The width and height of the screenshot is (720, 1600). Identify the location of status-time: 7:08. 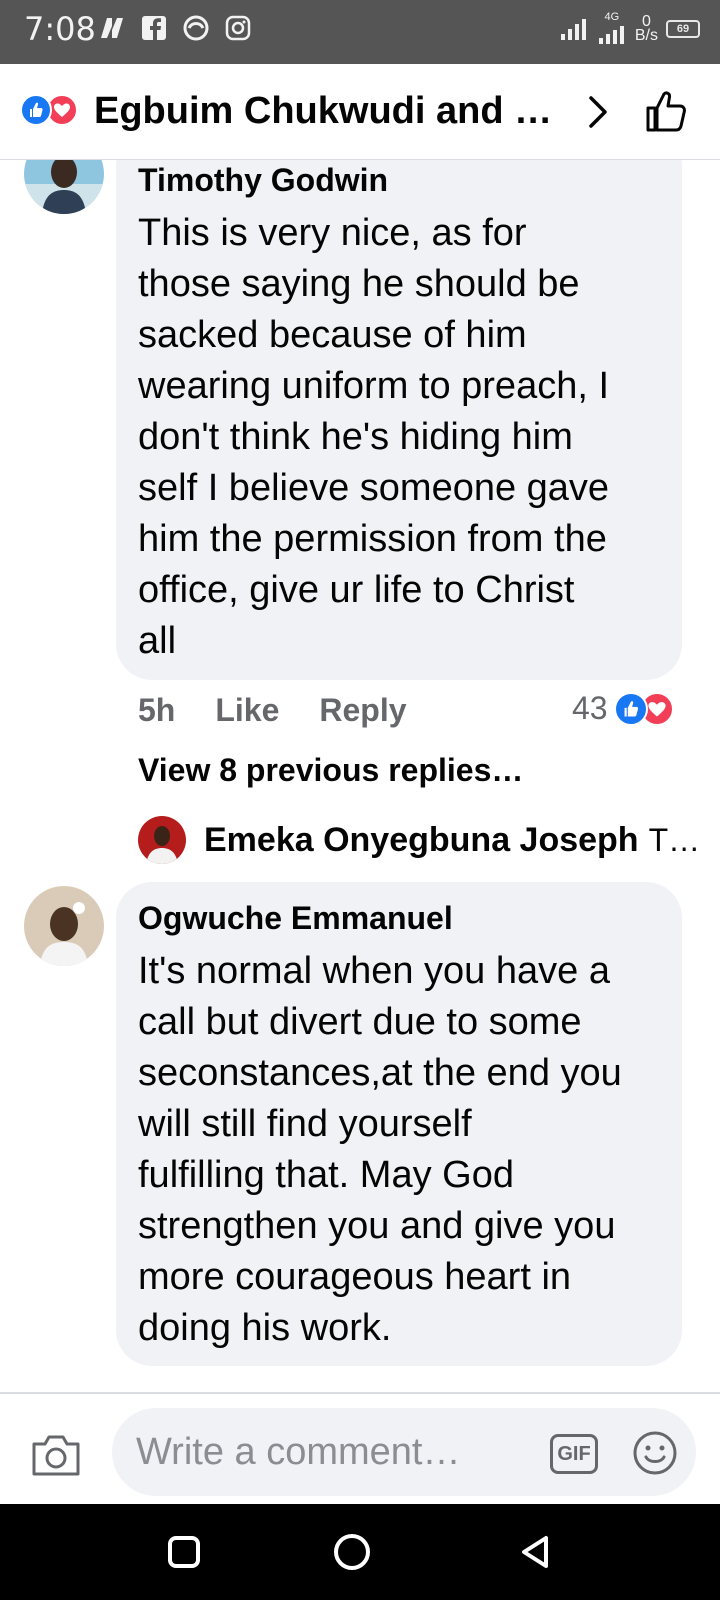
(60, 29).